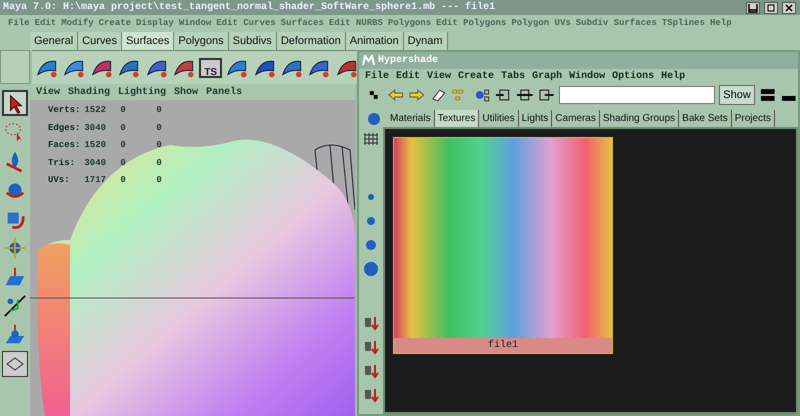  I want to click on shelf-tab: General, so click(54, 41).